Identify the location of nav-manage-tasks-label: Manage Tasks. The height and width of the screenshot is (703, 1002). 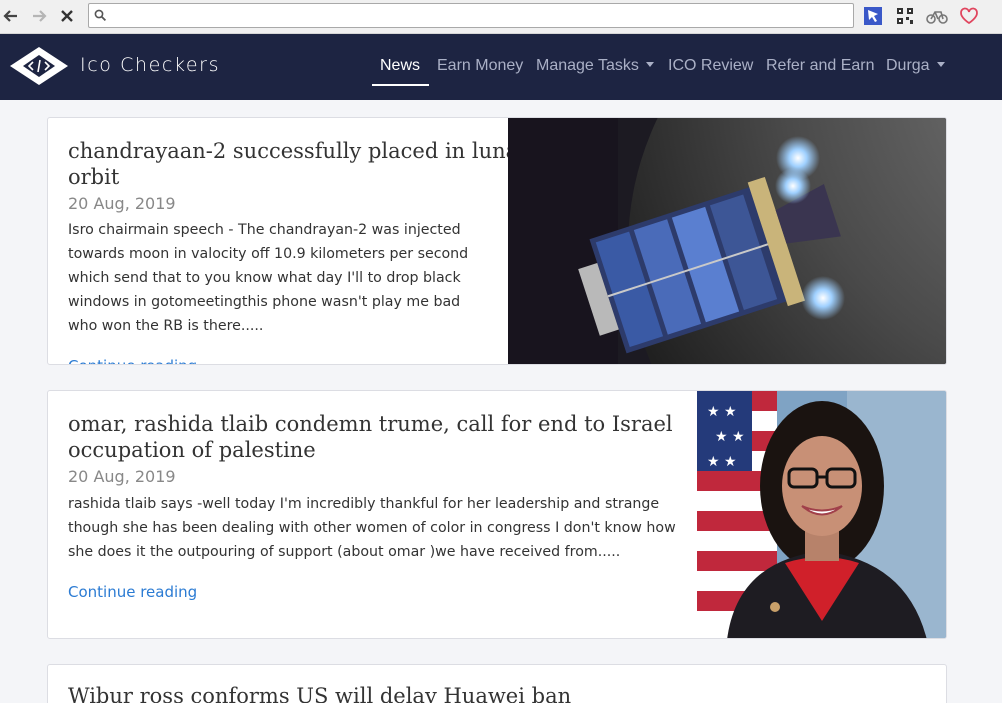
(587, 65).